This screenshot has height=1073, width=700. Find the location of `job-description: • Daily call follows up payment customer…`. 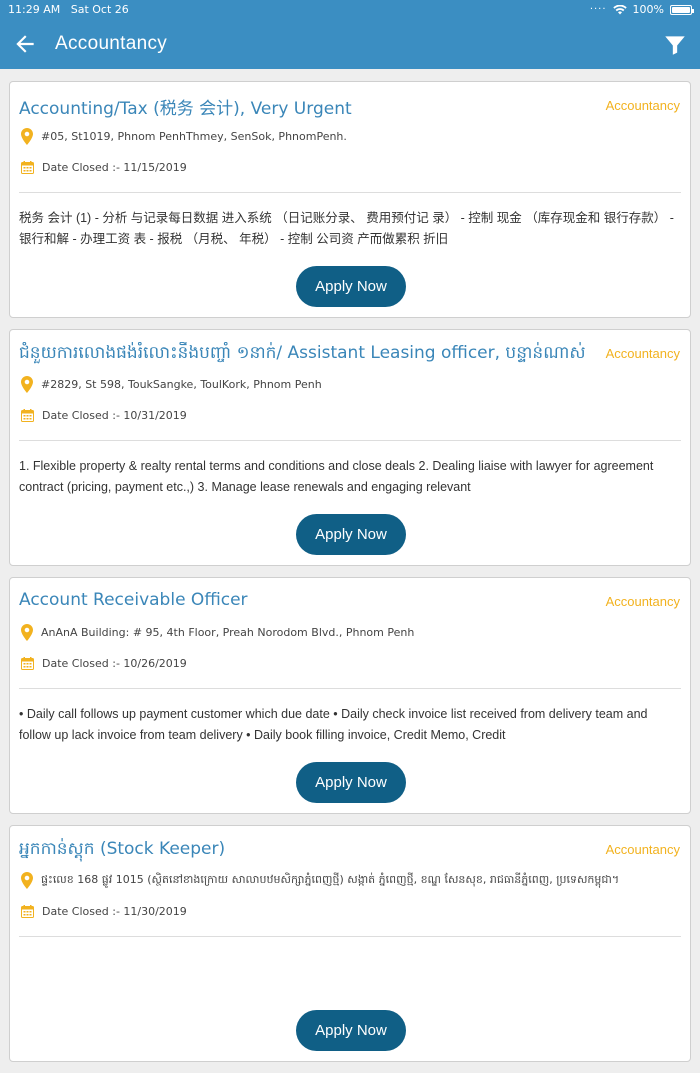

job-description: • Daily call follows up payment customer… is located at coordinates (333, 724).